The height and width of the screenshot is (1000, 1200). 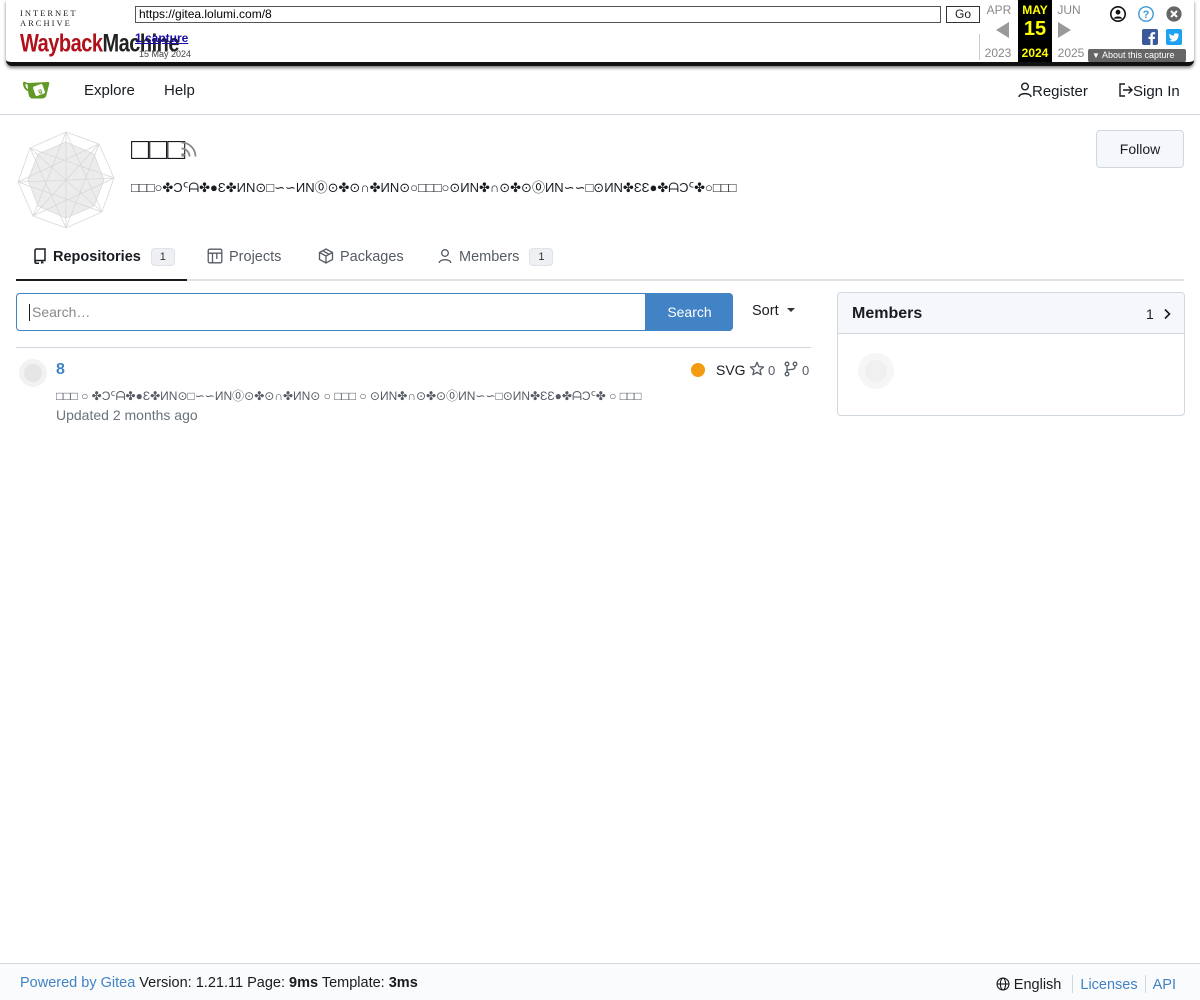 What do you see at coordinates (887, 313) in the screenshot?
I see `members-card-title: Members` at bounding box center [887, 313].